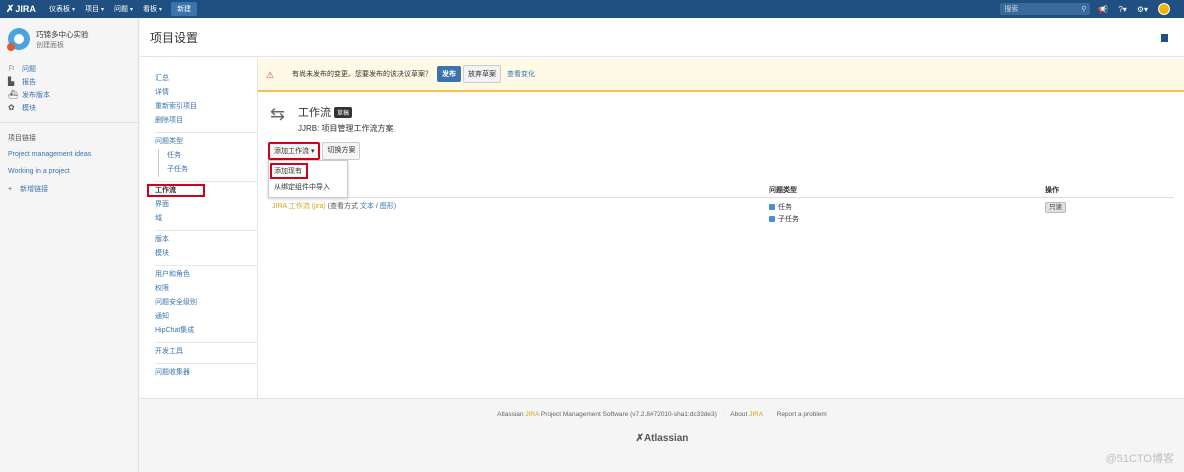  What do you see at coordinates (592, 9) in the screenshot?
I see `top-navigation: ✗ JIRA 仪表板 ▾ 项目 ▾ 问题 ▾ 看板 ▾ 新建 搜索 ⚲ 📢 ?▾ ⚙▾` at bounding box center [592, 9].